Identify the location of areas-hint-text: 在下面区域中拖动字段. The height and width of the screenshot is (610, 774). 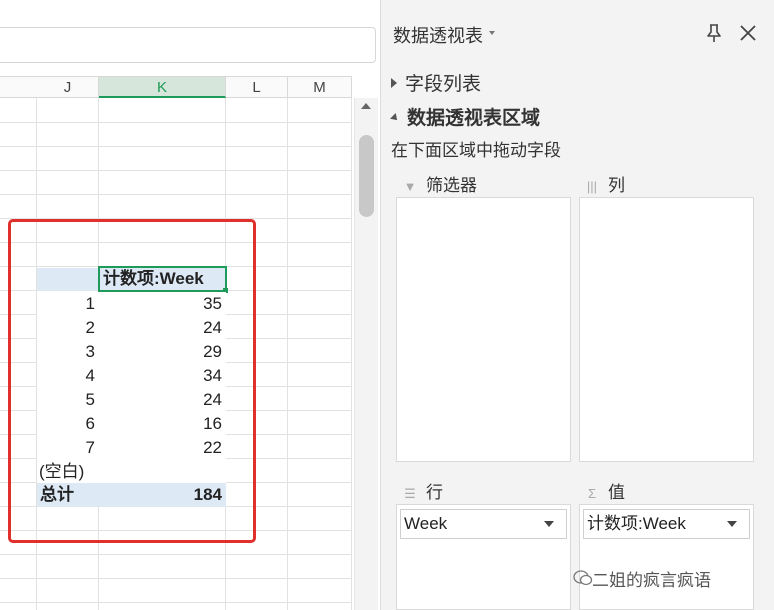
(476, 150).